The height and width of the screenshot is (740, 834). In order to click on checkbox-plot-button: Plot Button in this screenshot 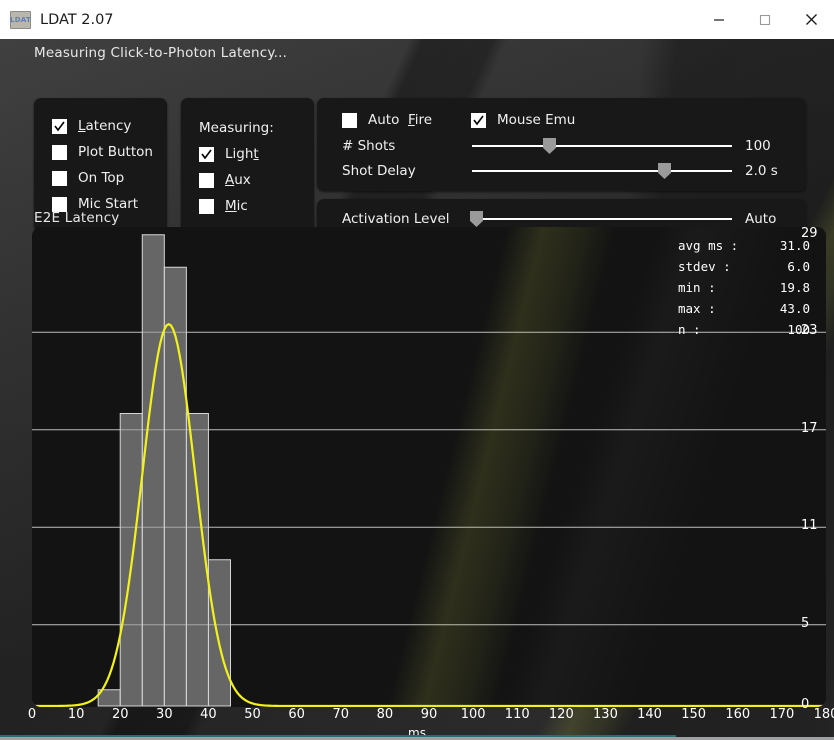, I will do `click(102, 152)`.